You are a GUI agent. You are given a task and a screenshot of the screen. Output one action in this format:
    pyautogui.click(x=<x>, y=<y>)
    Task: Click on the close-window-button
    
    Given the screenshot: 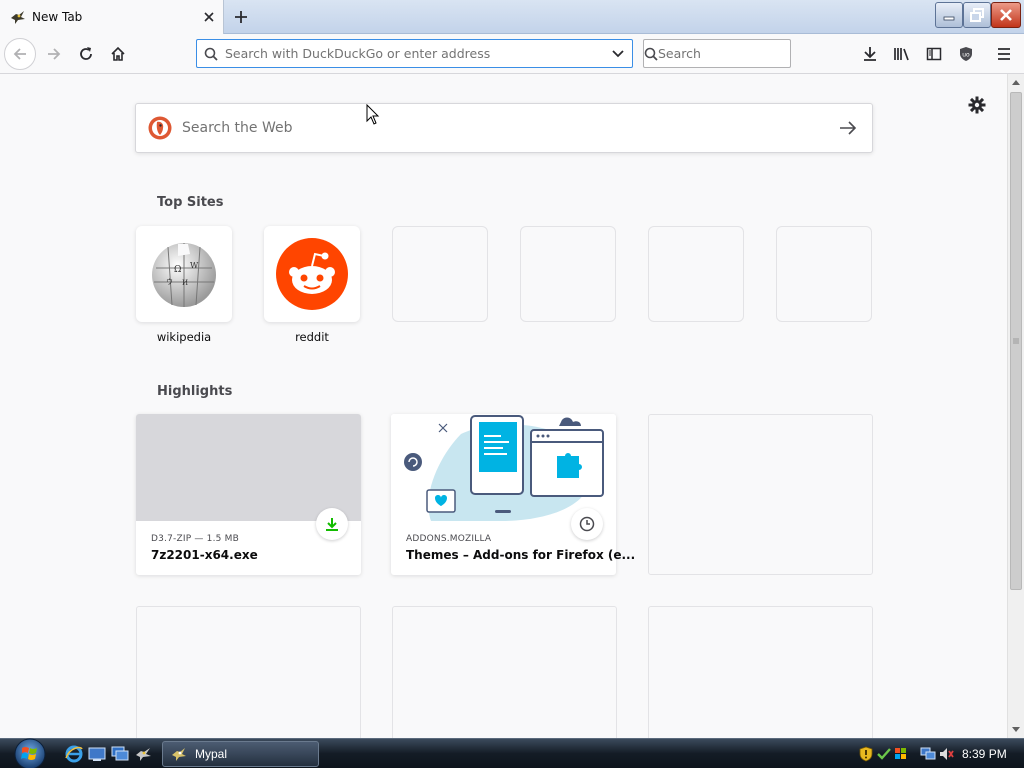 What is the action you would take?
    pyautogui.click(x=1006, y=15)
    